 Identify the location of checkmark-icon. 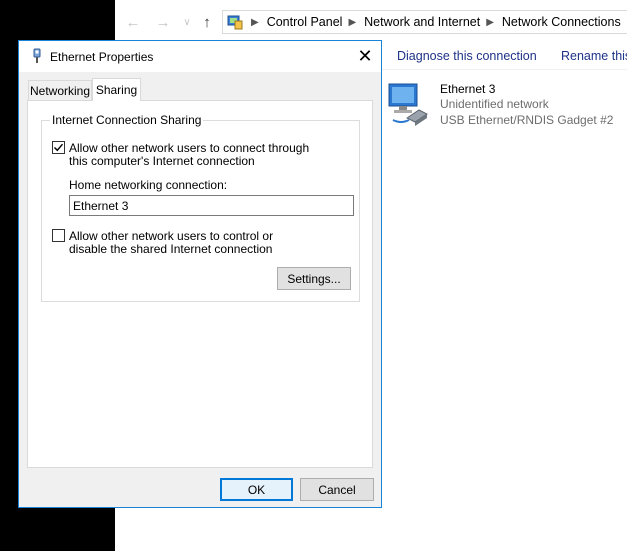
(59, 147).